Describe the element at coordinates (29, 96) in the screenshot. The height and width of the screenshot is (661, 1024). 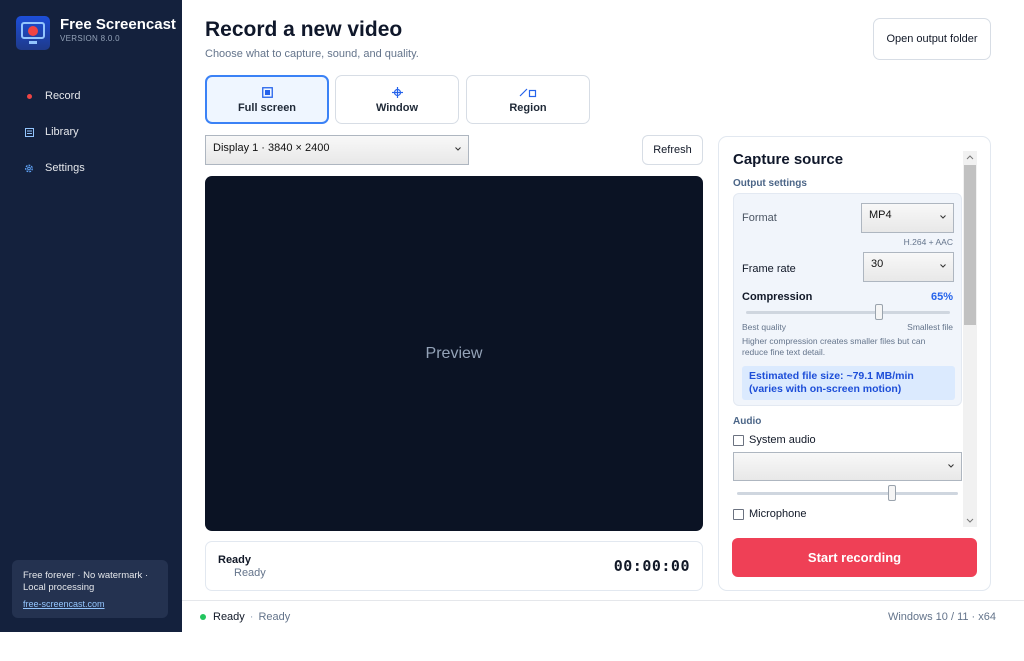
I see `record-dot-icon` at that location.